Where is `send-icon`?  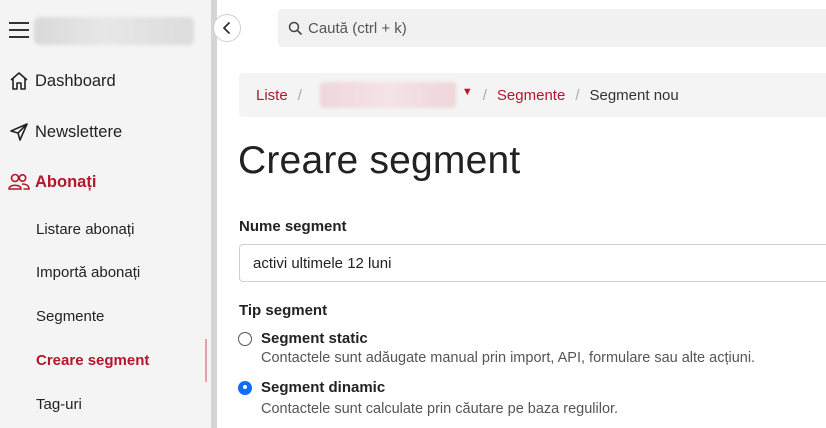 send-icon is located at coordinates (19, 132).